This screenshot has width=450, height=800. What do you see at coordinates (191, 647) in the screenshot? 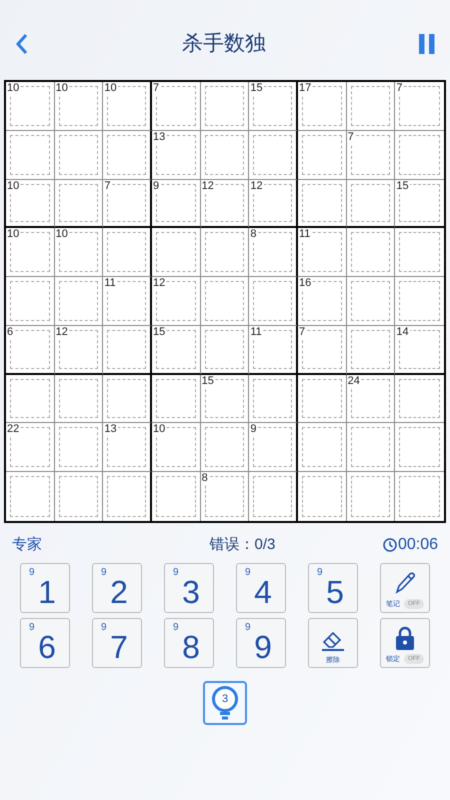
I see `digit: 8` at bounding box center [191, 647].